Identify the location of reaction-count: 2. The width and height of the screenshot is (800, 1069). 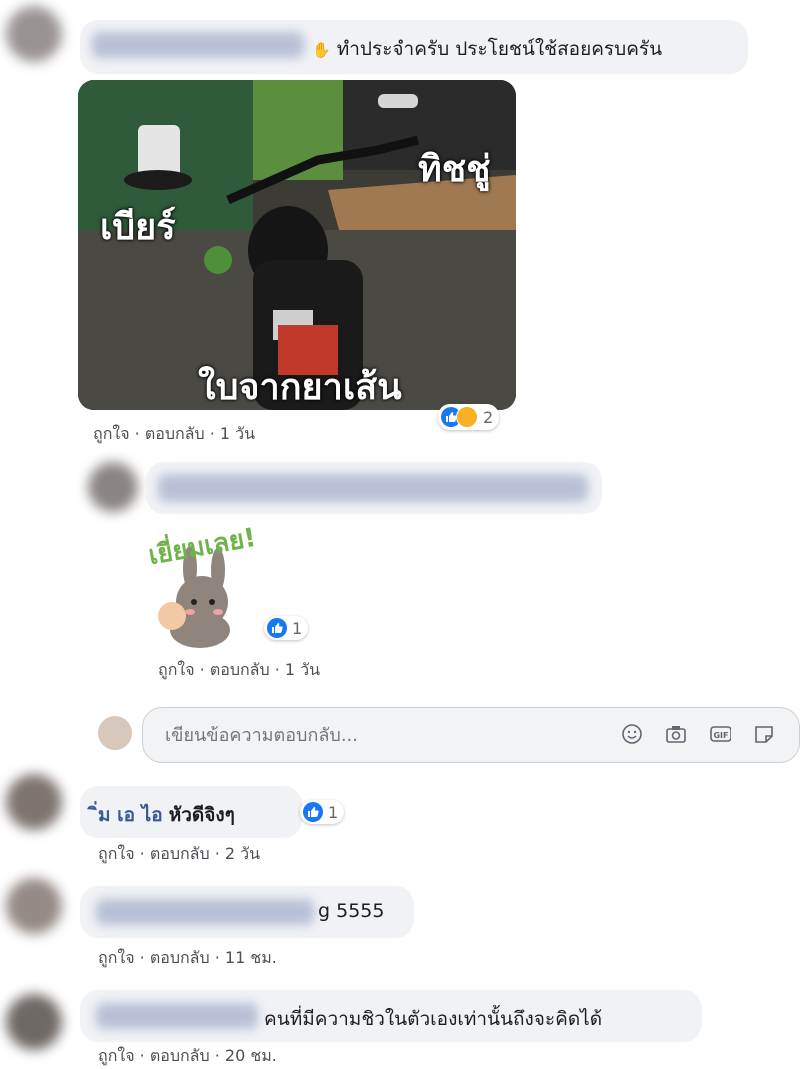
(469, 417).